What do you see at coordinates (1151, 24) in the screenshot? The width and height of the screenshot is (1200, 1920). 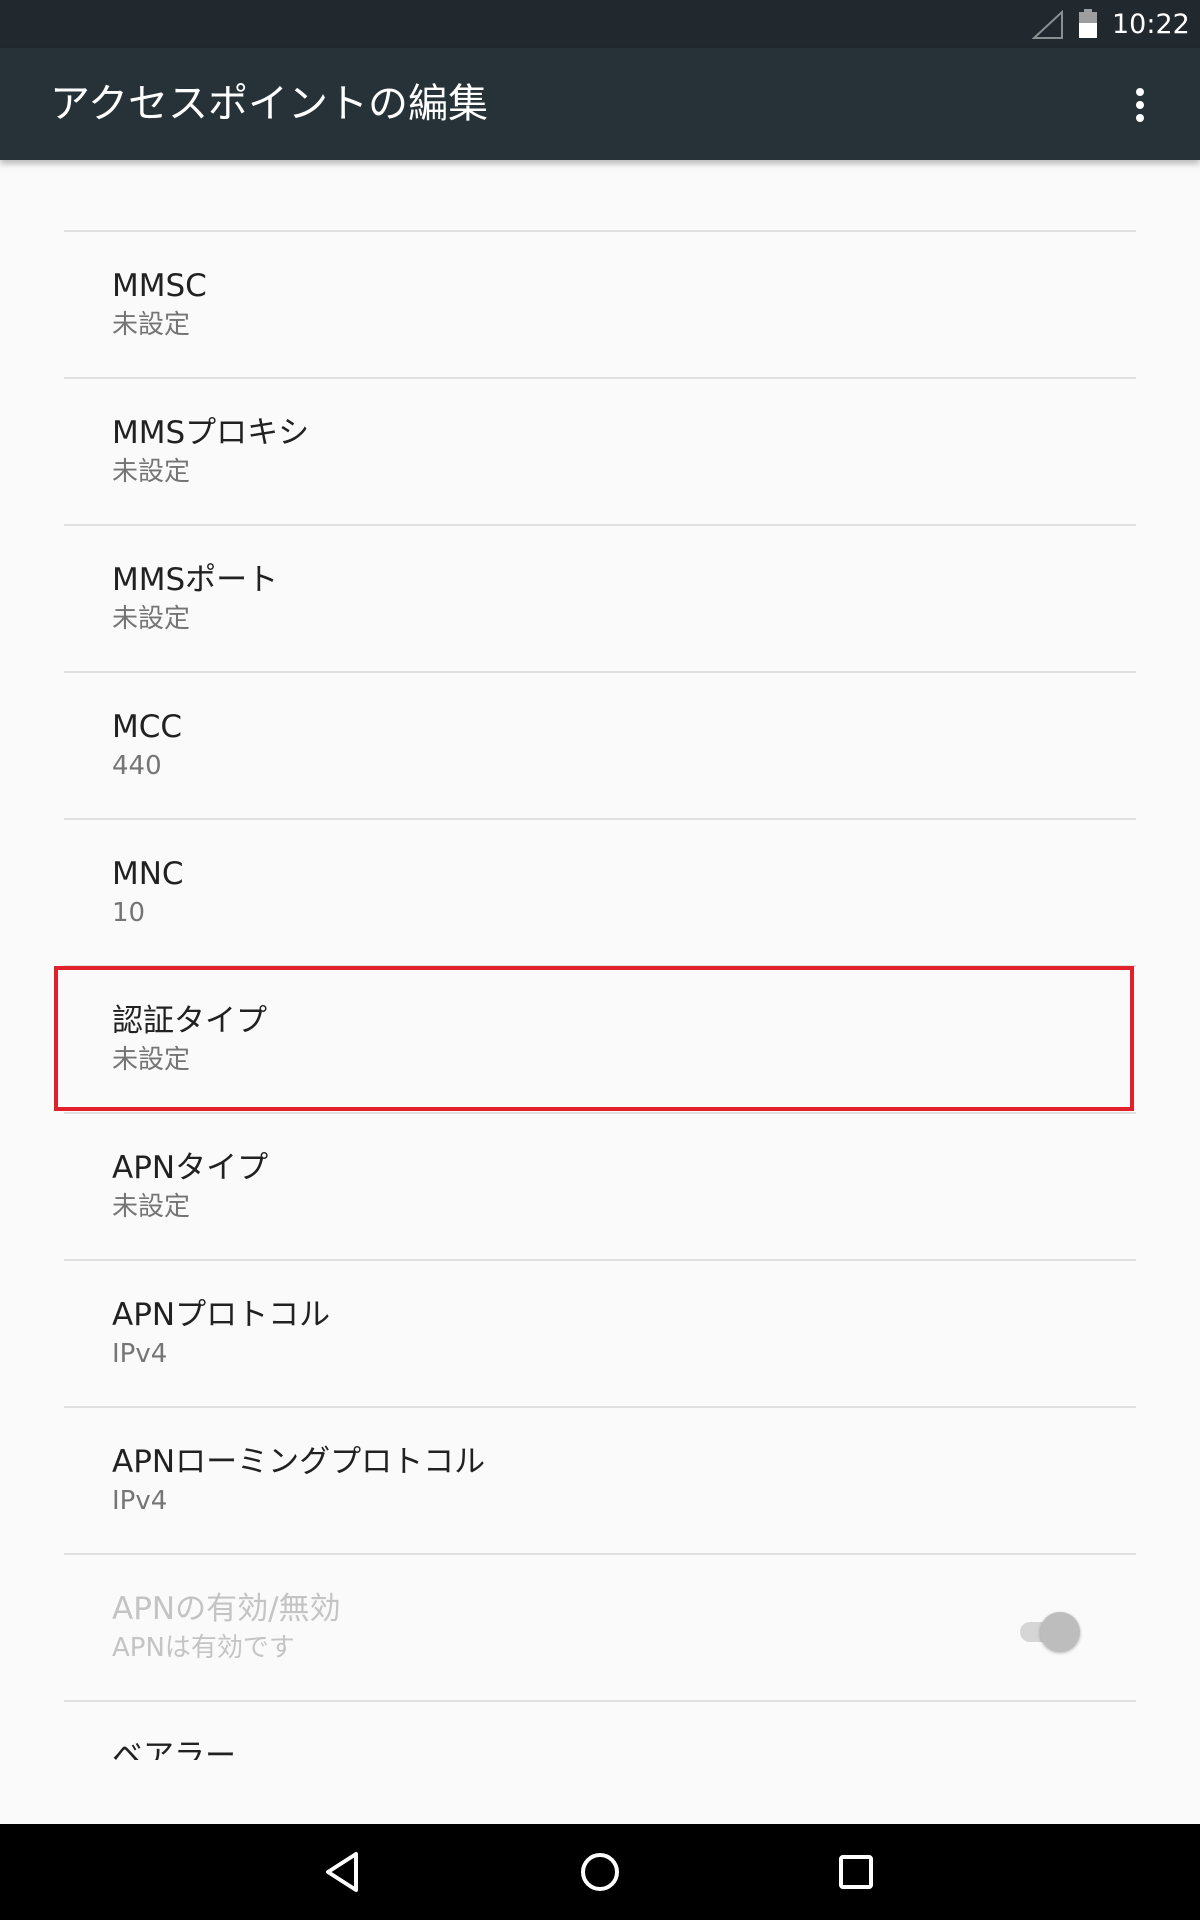 I see `status-time: 10:22` at bounding box center [1151, 24].